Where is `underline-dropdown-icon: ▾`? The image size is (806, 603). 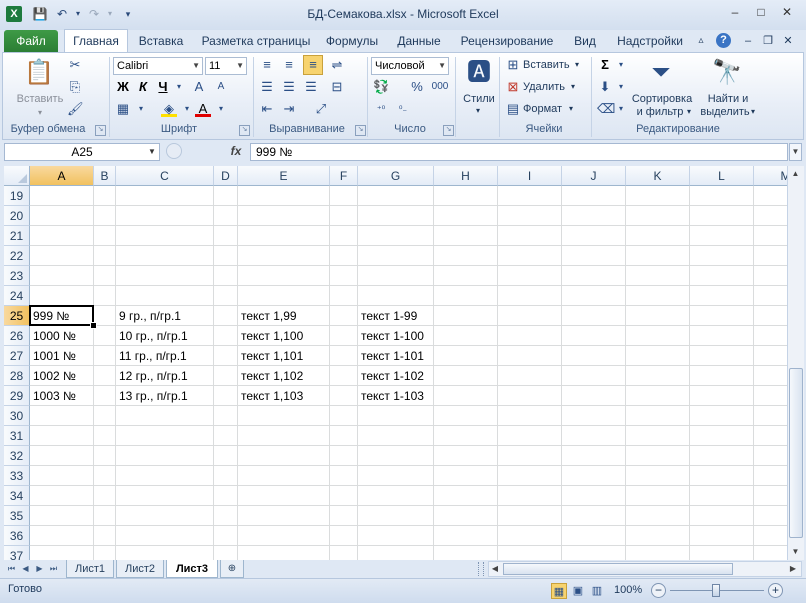
underline-dropdown-icon: ▾ is located at coordinates (179, 87).